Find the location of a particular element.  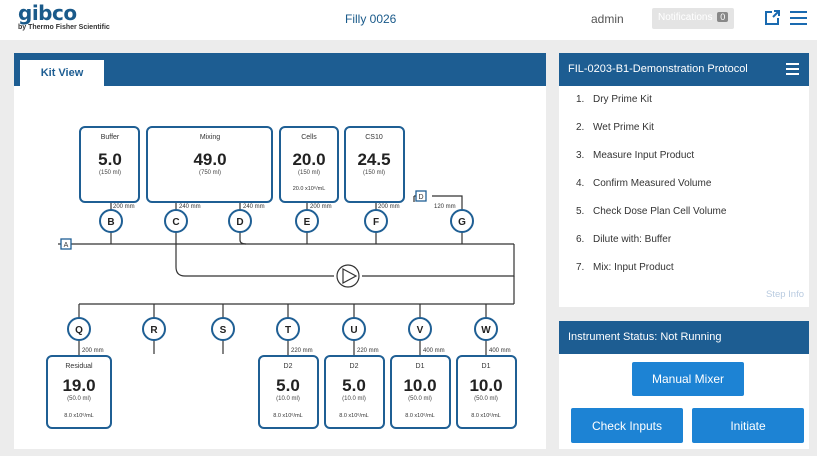

bag-value: 19.0 is located at coordinates (78, 385).